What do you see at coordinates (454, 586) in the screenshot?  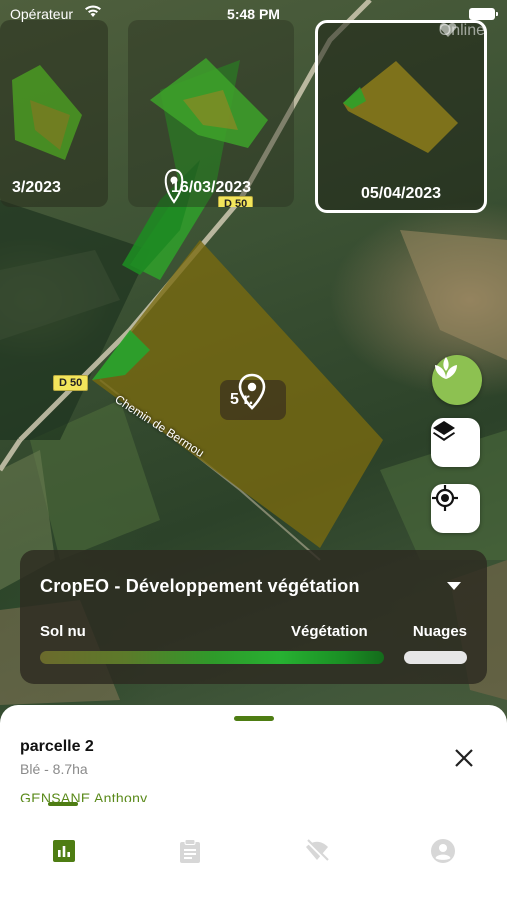 I see `chevron-down-icon` at bounding box center [454, 586].